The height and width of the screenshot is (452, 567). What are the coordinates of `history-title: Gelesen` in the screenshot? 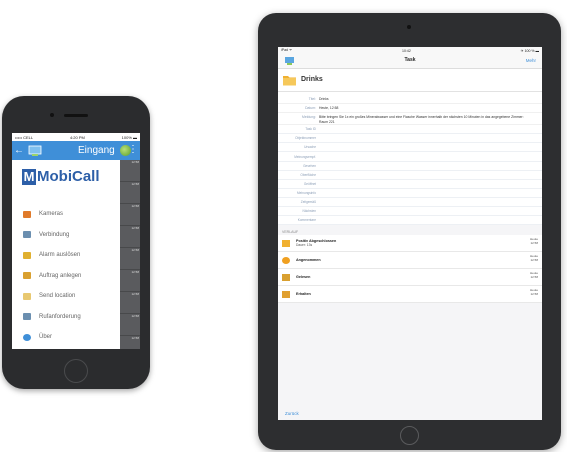 It's located at (303, 277).